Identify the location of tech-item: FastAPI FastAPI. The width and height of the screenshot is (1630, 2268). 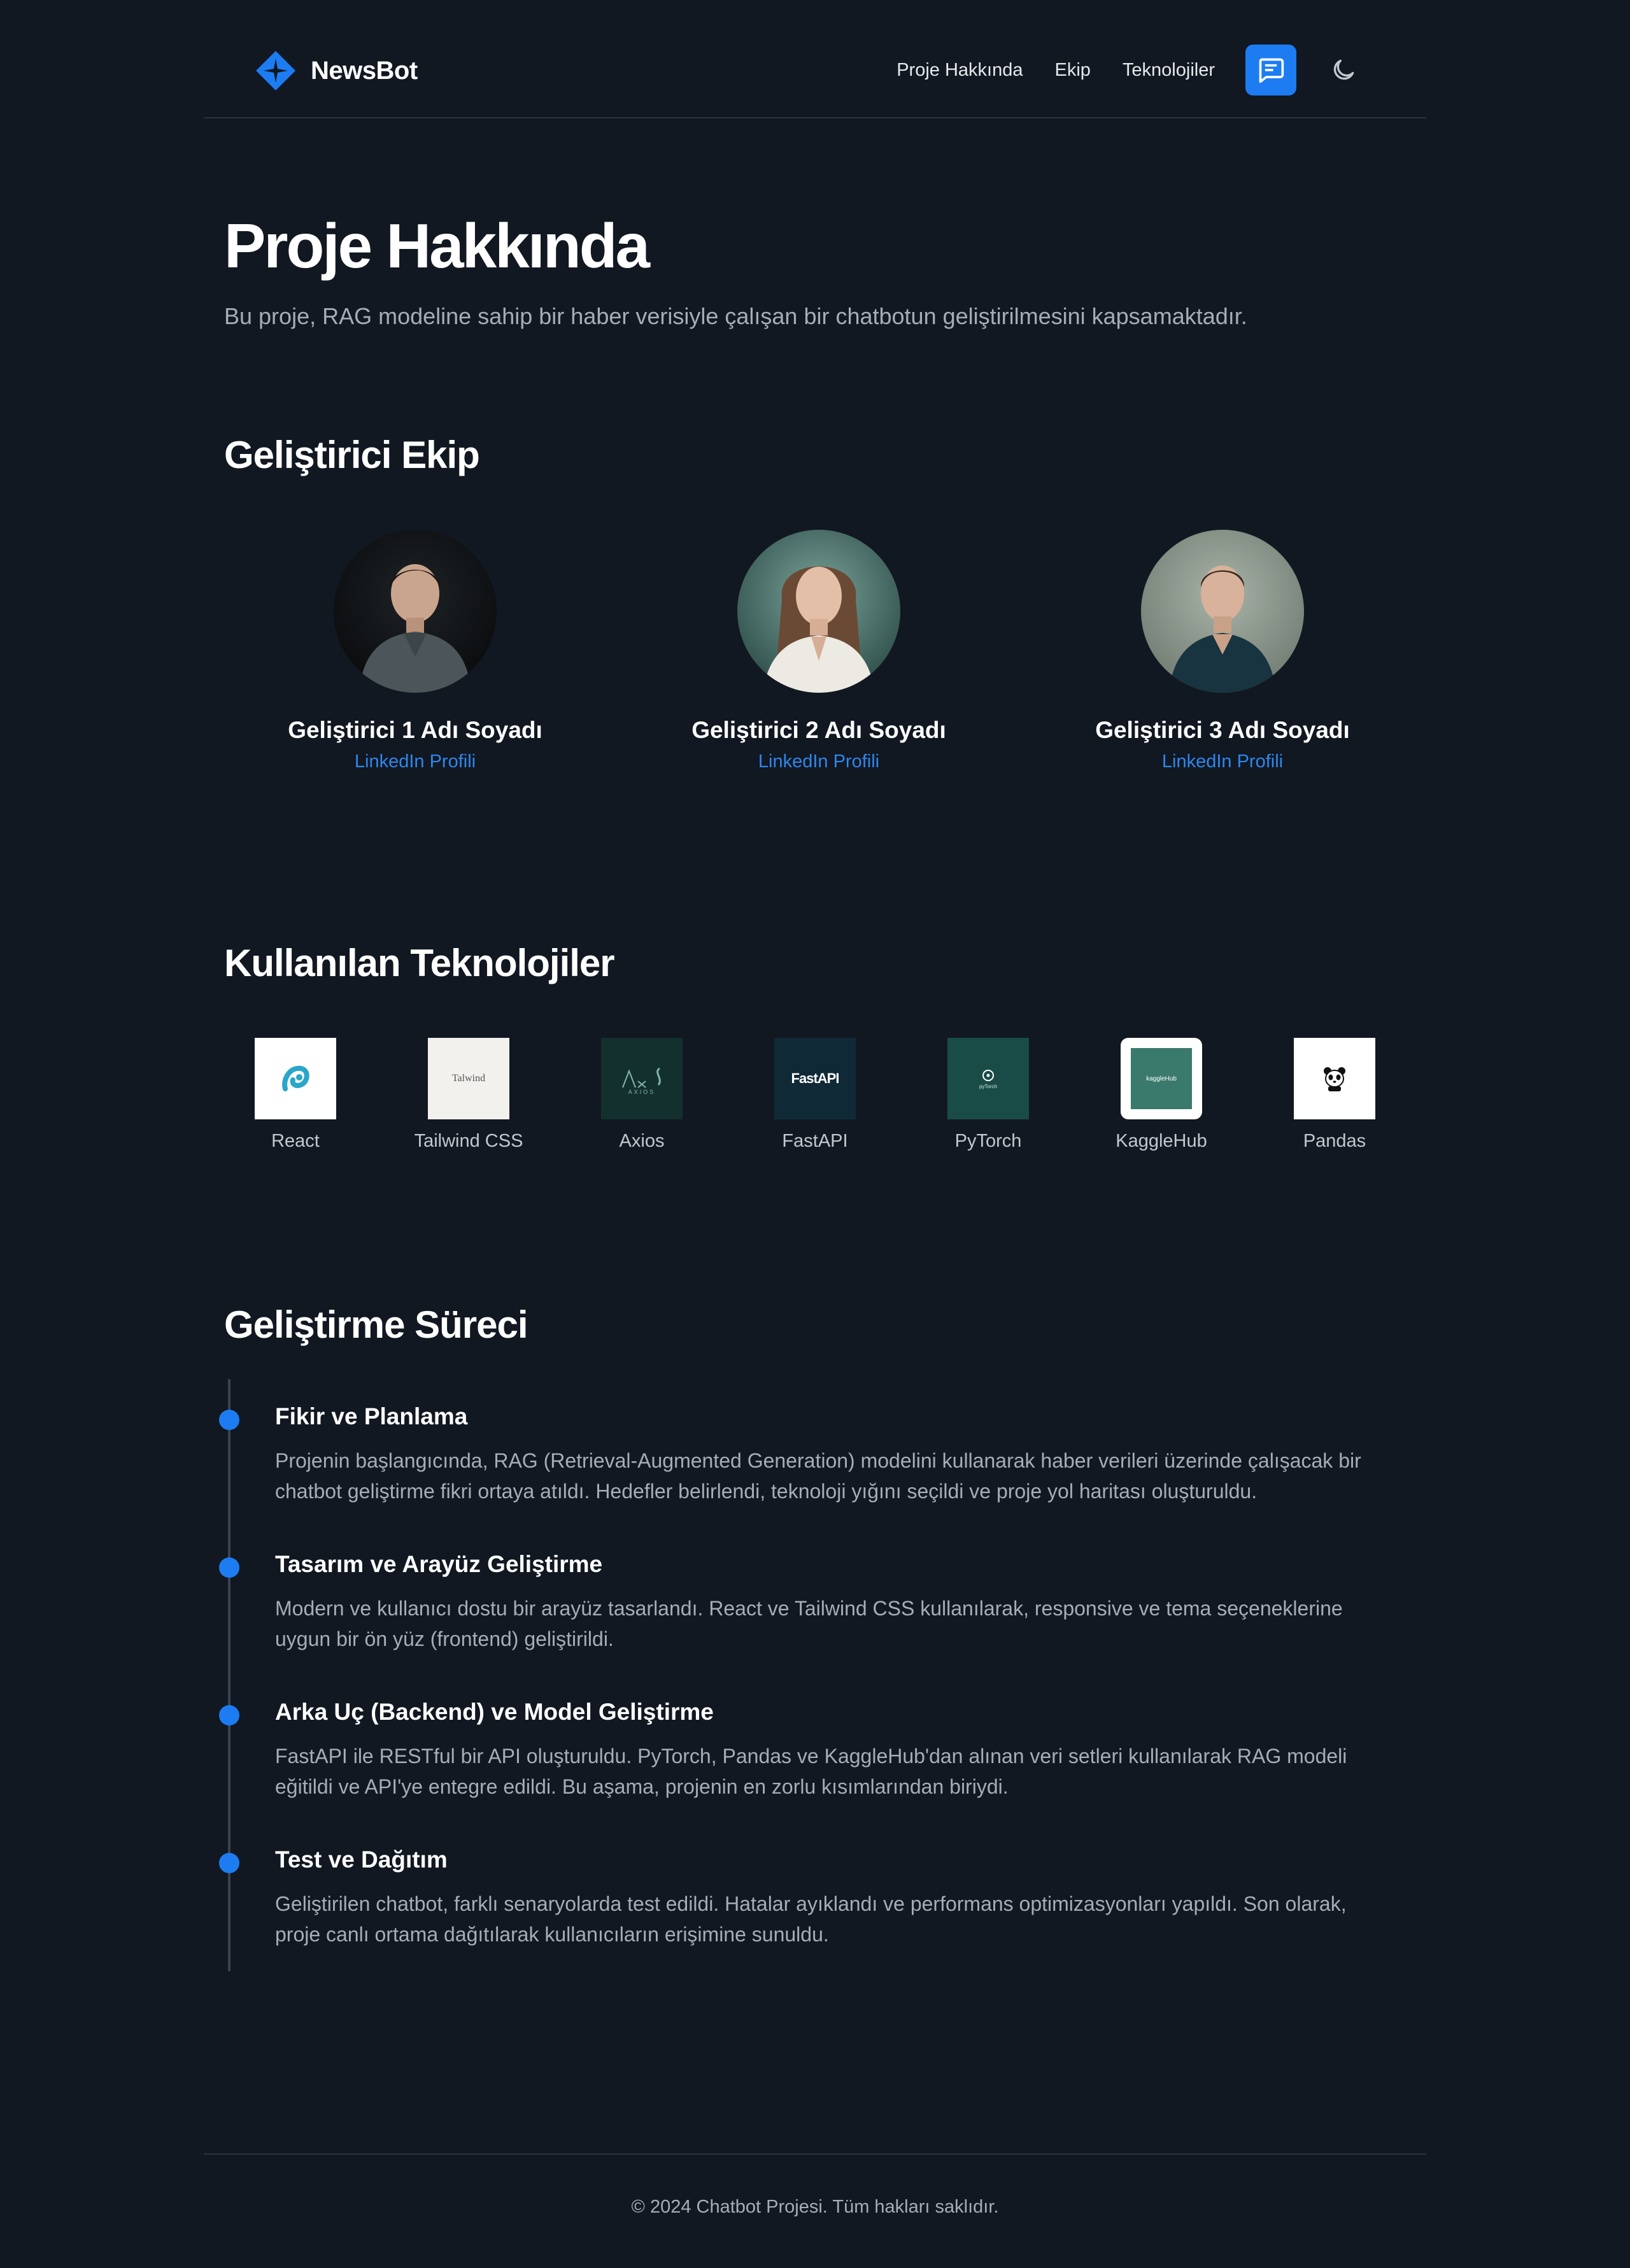
(815, 1095).